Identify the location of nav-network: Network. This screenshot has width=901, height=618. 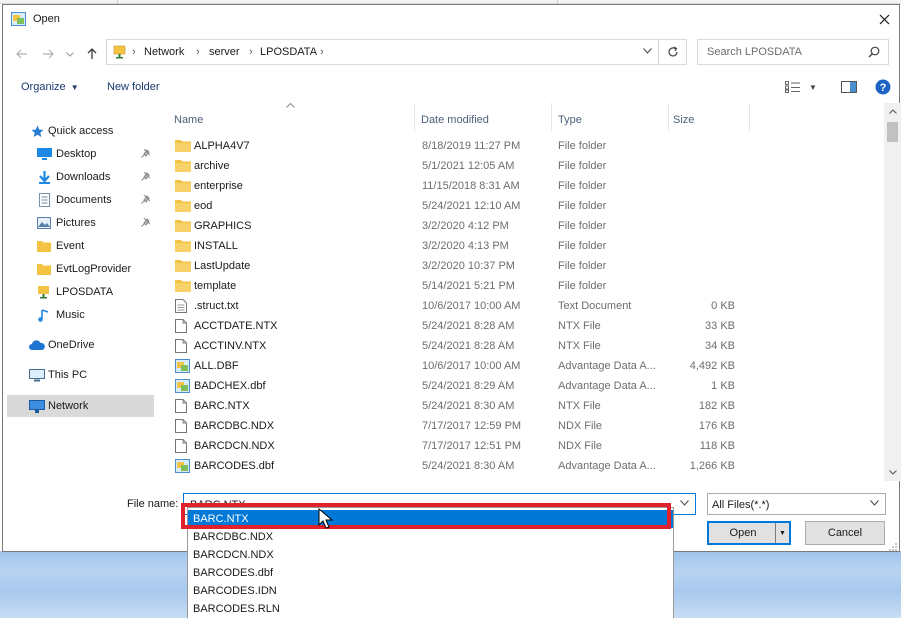
(80, 406).